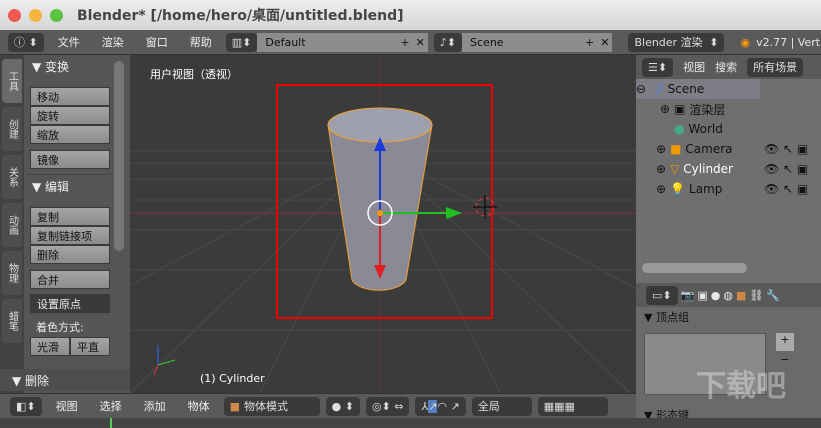  I want to click on tab-create: 创建, so click(12, 129).